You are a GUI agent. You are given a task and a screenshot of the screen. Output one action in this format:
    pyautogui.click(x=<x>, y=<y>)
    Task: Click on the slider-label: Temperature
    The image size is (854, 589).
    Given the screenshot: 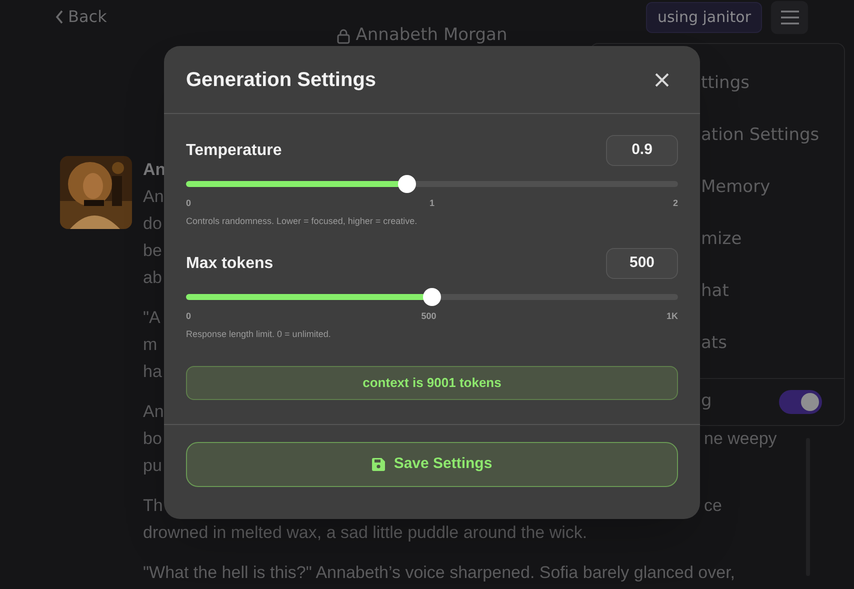 What is the action you would take?
    pyautogui.click(x=234, y=150)
    